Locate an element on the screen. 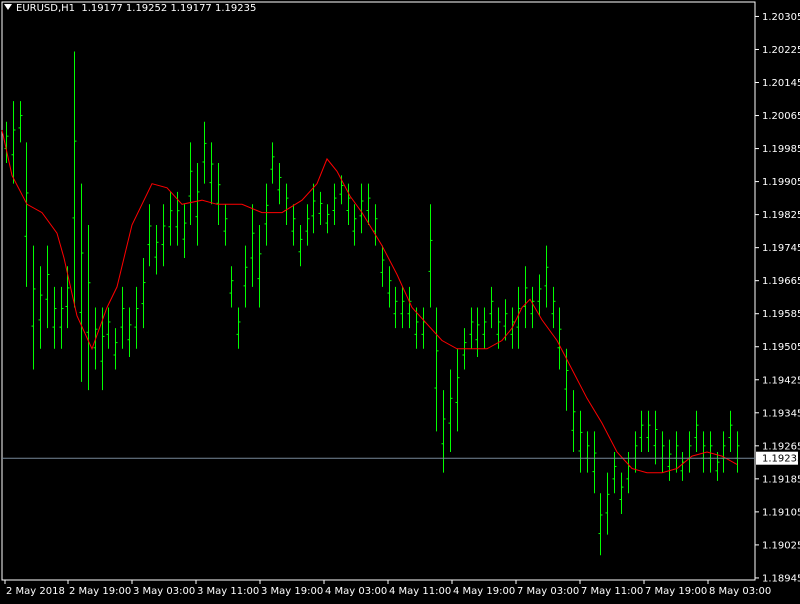 Image resolution: width=800 pixels, height=604 pixels. y-axis-tick-label: 1.18945 is located at coordinates (781, 578).